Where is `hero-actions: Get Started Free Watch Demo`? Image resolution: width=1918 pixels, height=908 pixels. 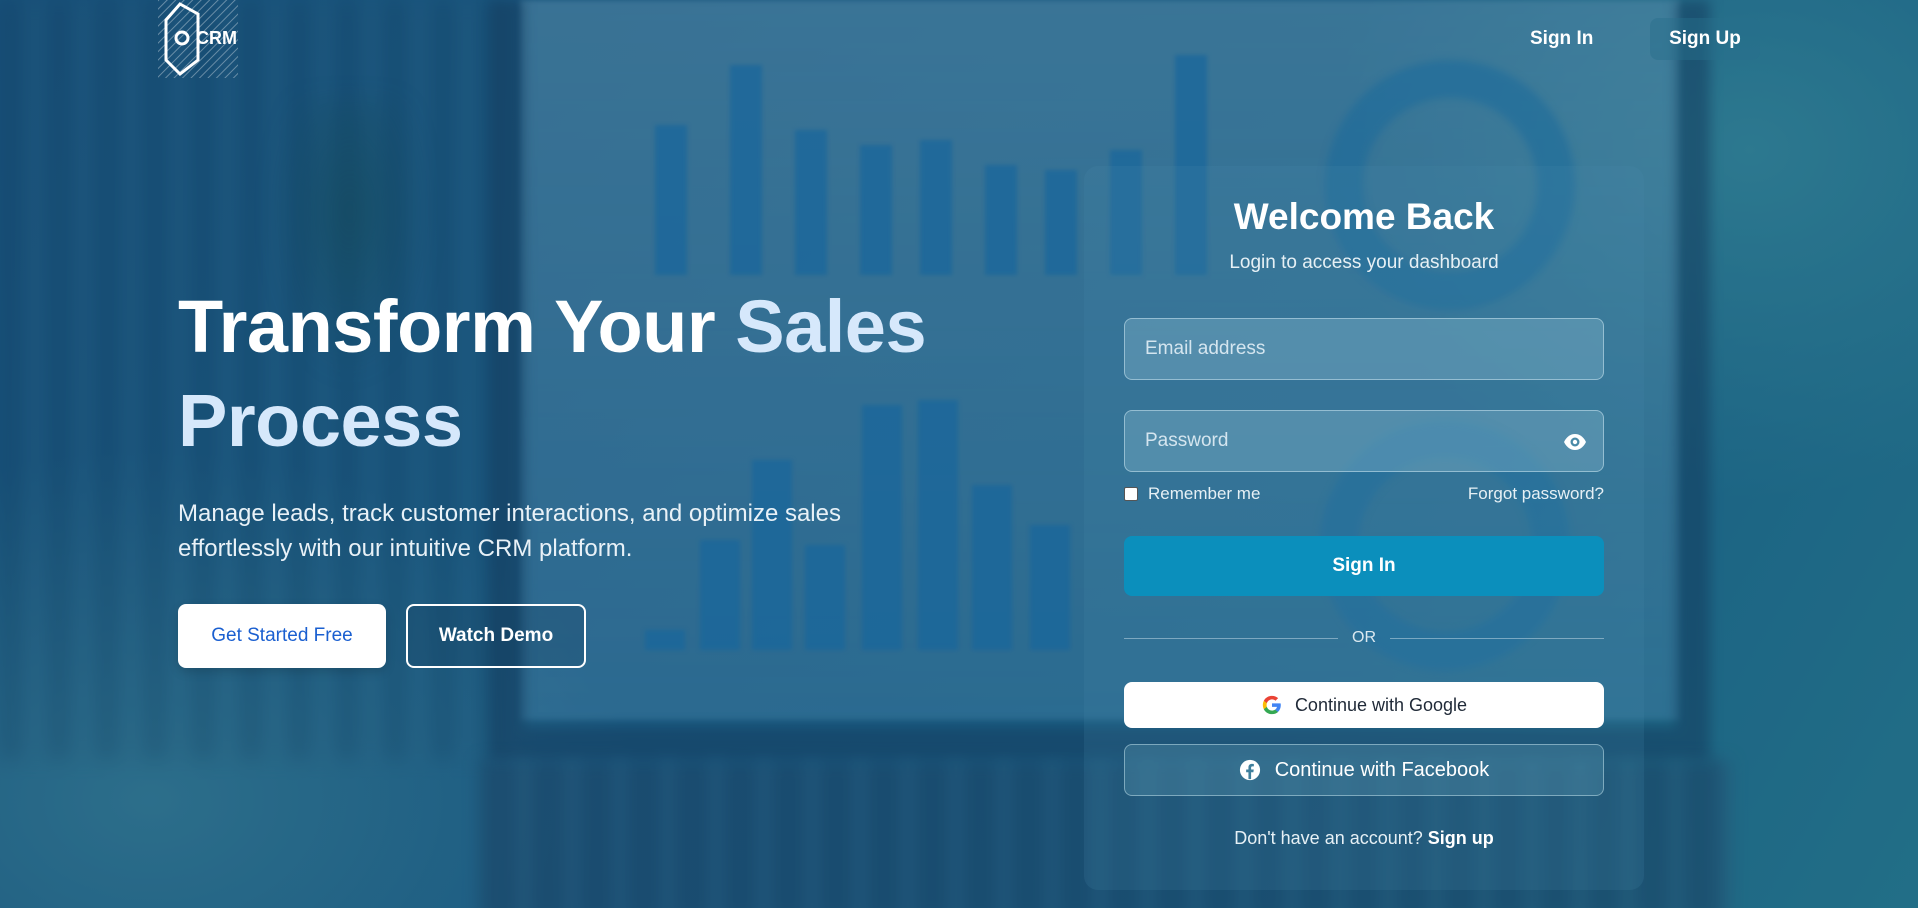
hero-actions: Get Started Free Watch Demo is located at coordinates (568, 636).